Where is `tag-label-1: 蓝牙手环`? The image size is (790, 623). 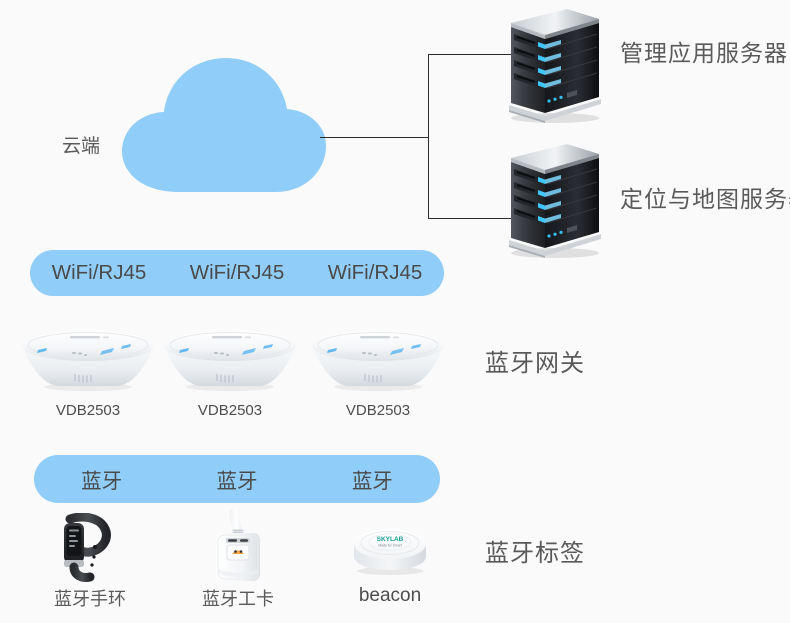 tag-label-1: 蓝牙手环 is located at coordinates (90, 599).